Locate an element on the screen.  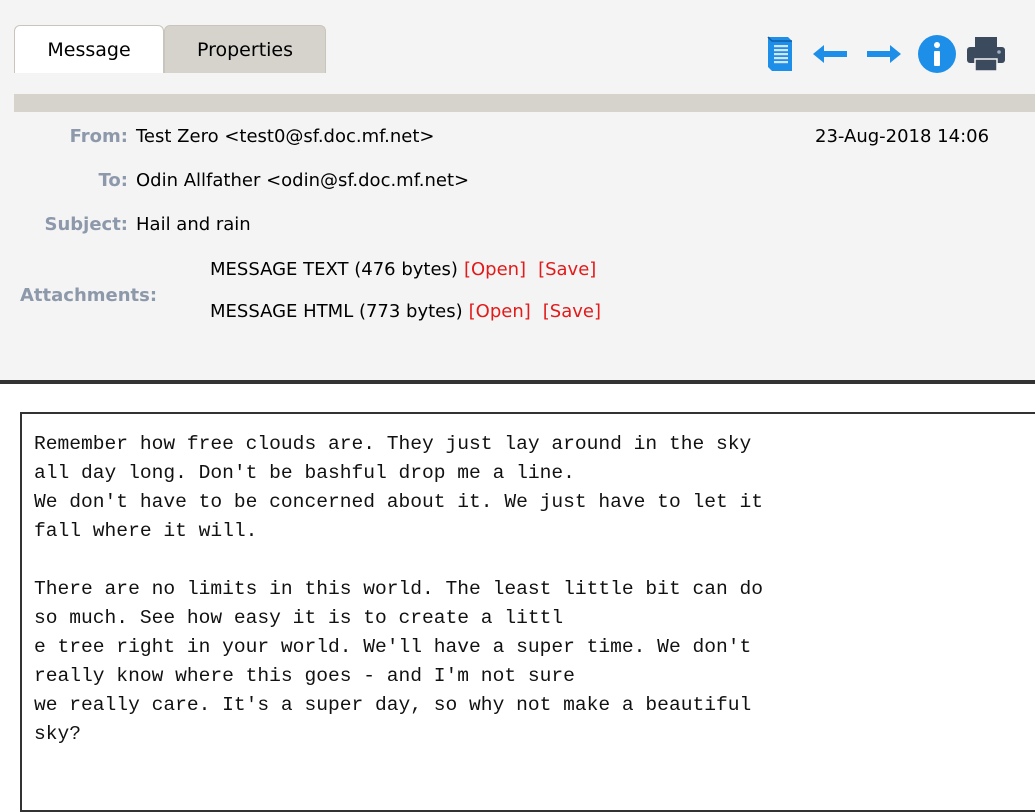
message-date: 23-Aug-2018 14:06 is located at coordinates (902, 136).